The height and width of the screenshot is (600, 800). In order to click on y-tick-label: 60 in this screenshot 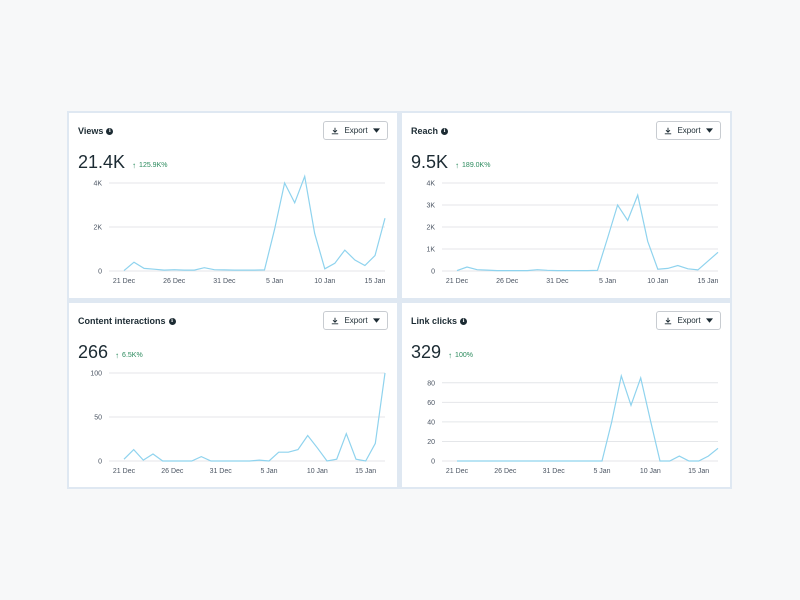, I will do `click(431, 403)`.